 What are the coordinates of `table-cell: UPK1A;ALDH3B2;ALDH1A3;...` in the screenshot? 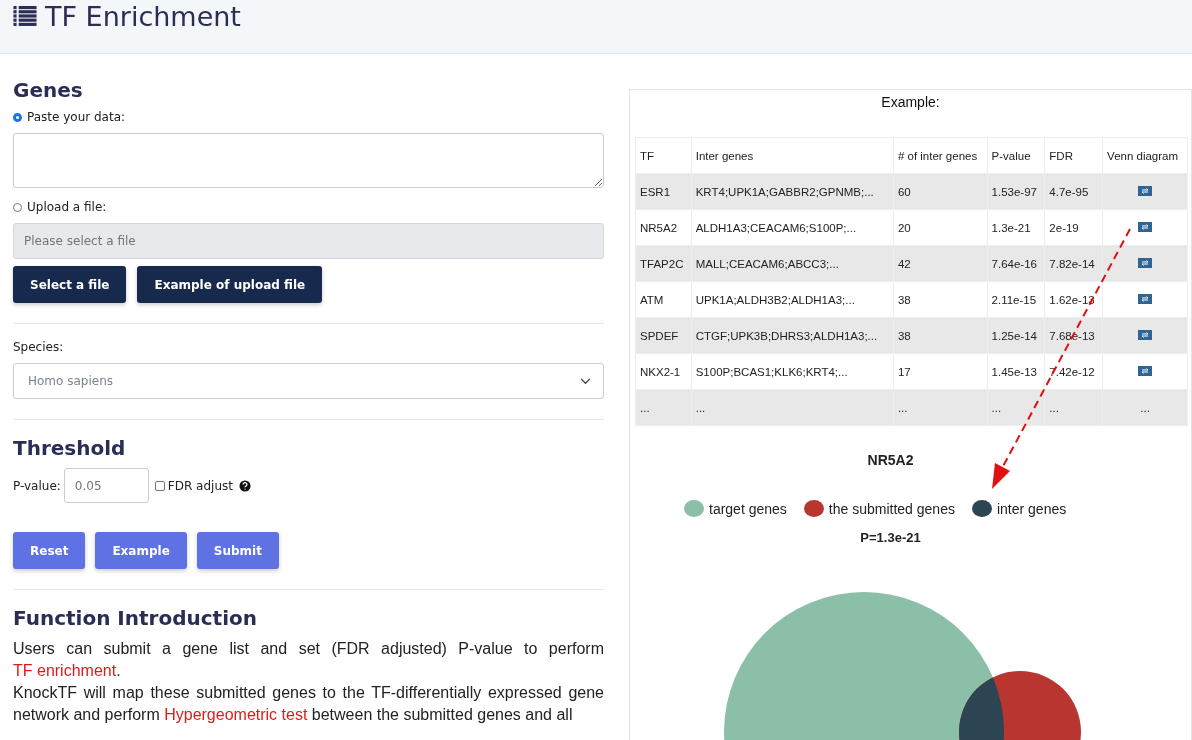 It's located at (792, 299).